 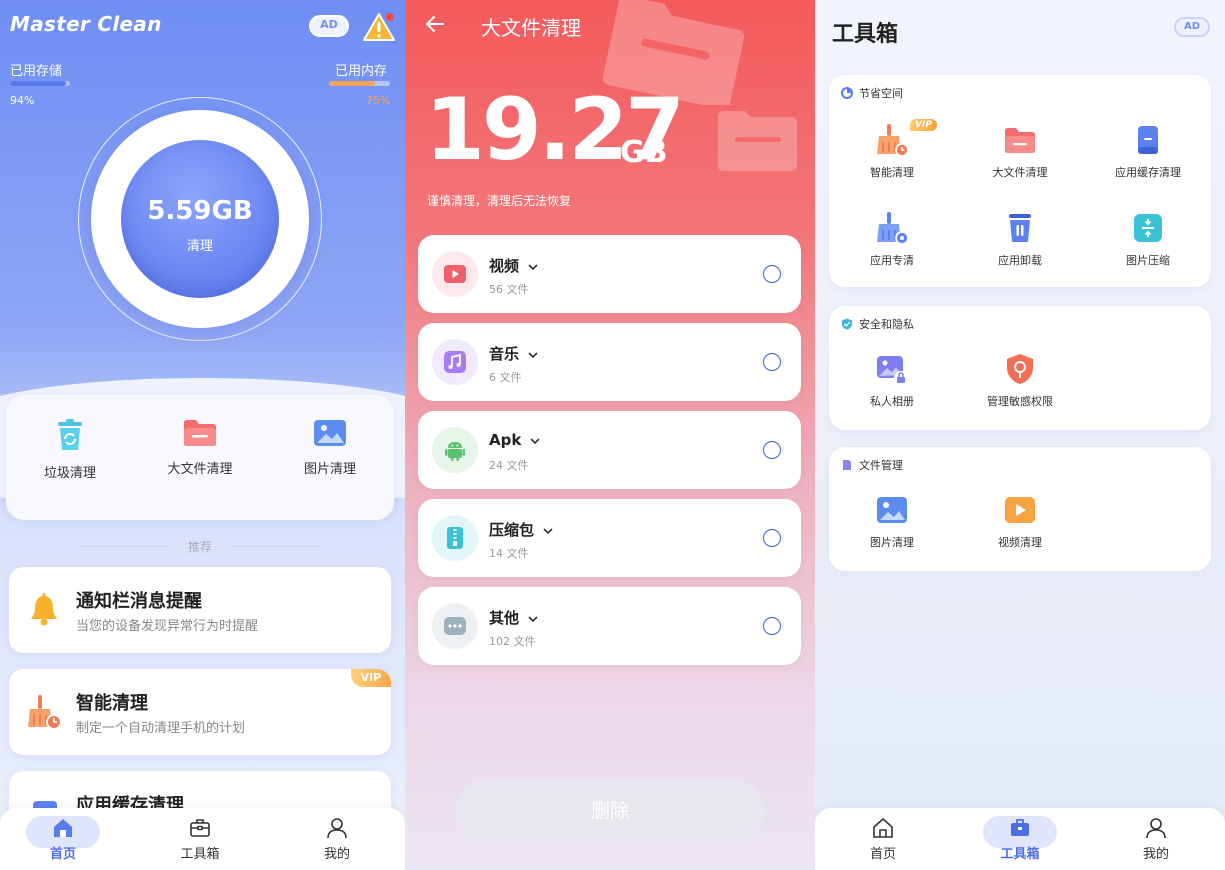 I want to click on quick-junk-label: 垃圾清理, so click(x=69, y=473).